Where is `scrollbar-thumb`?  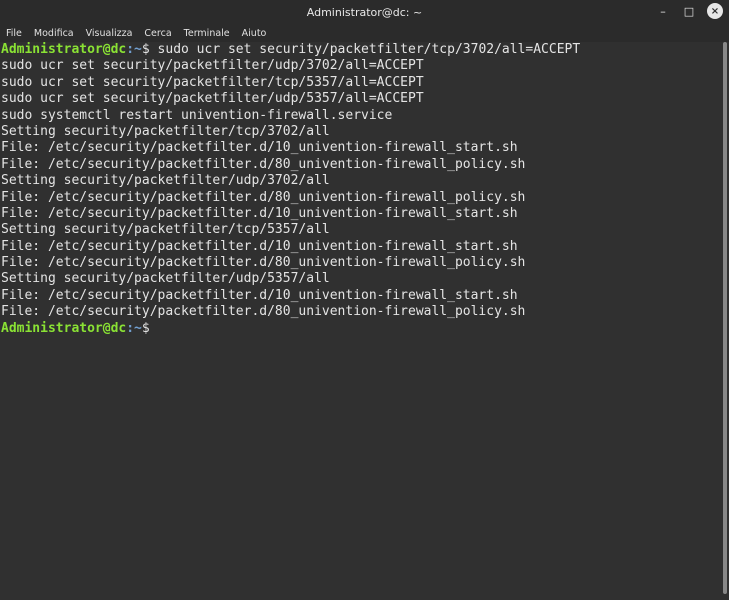 scrollbar-thumb is located at coordinates (725, 318).